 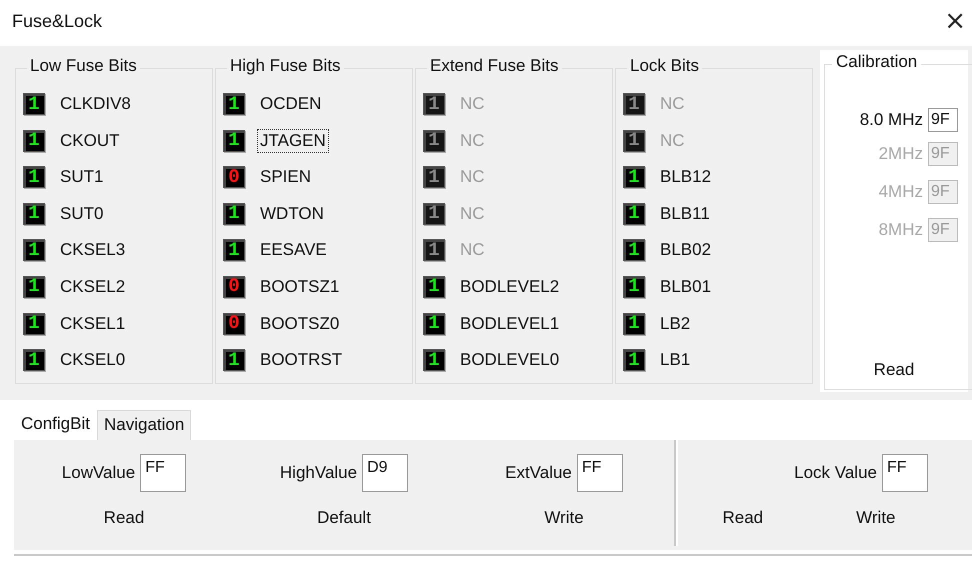 I want to click on tab: Navigation, so click(x=144, y=425).